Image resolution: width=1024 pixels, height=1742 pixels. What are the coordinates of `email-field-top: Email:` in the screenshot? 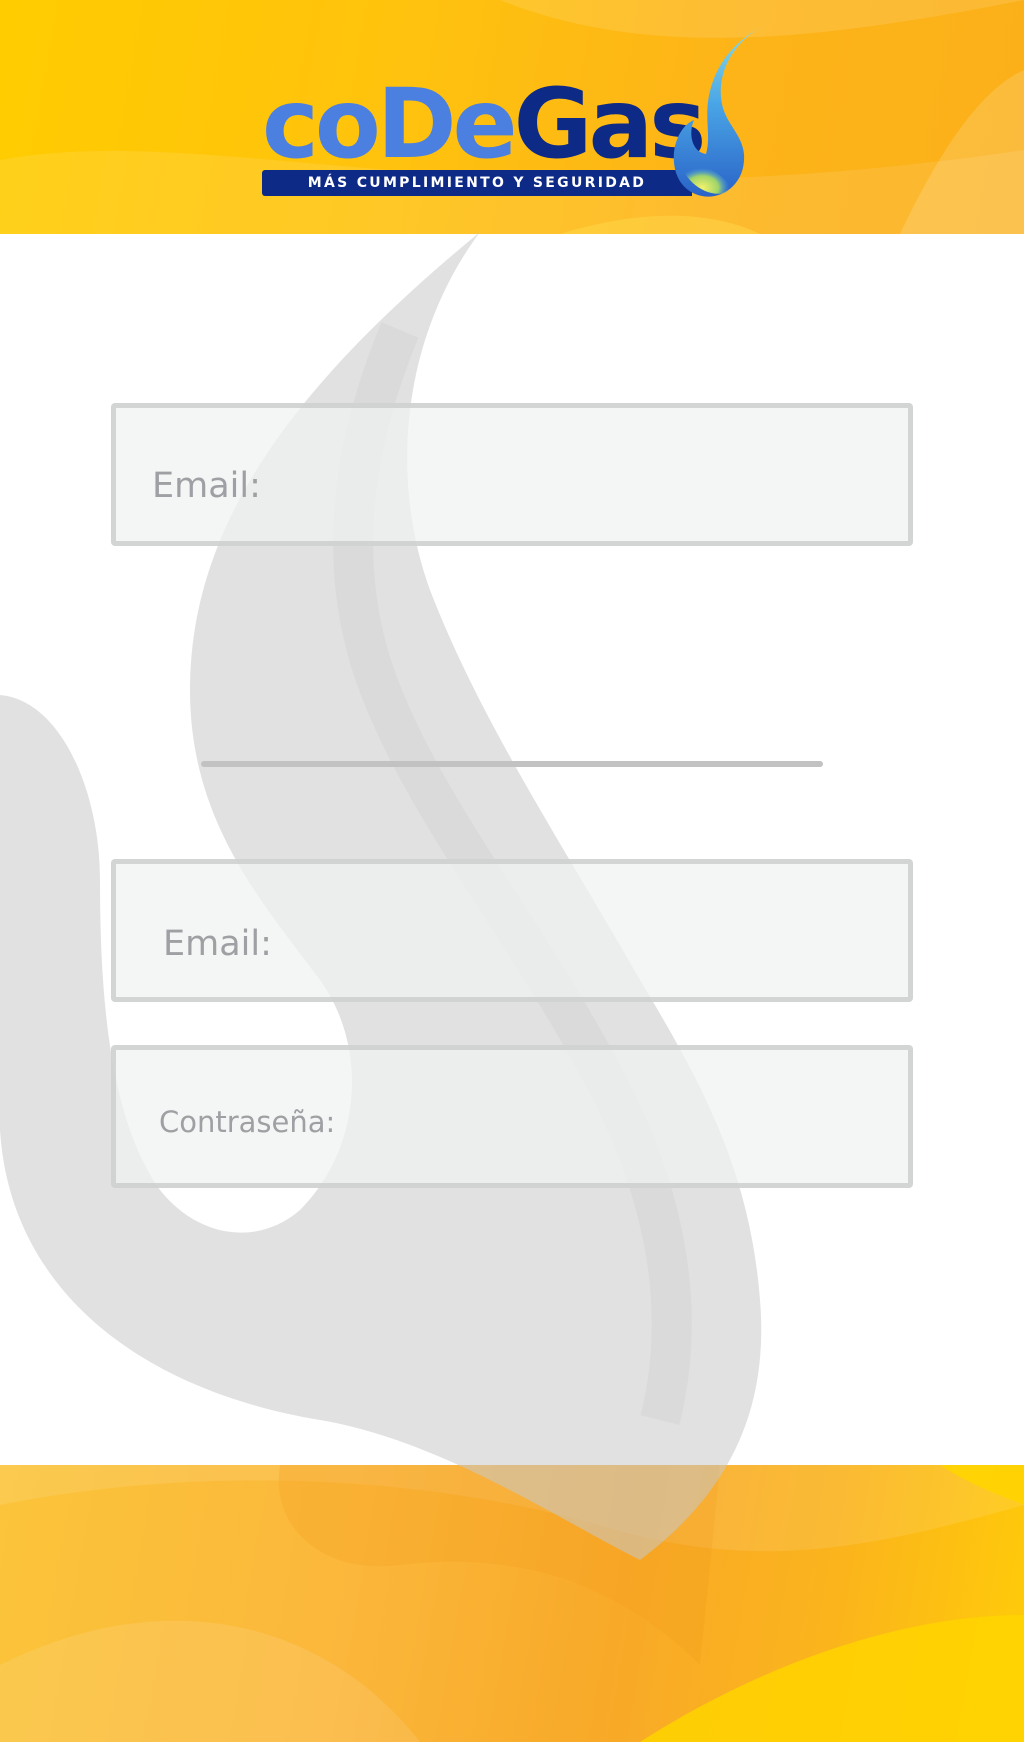 It's located at (512, 474).